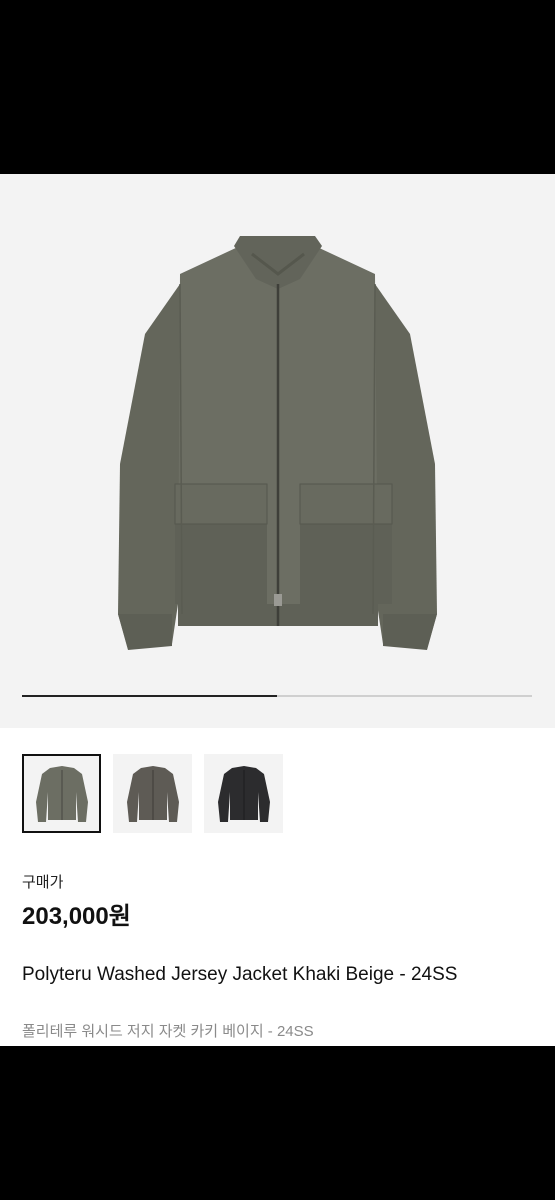  I want to click on price-label: 구매가, so click(43, 882).